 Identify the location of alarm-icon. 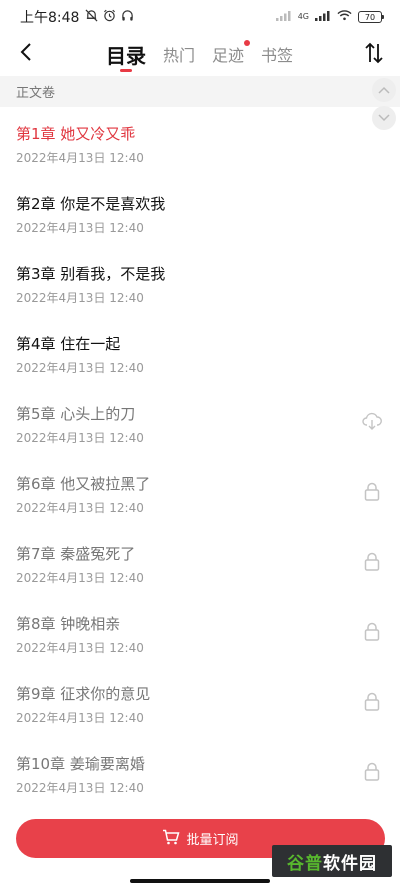
(109, 17).